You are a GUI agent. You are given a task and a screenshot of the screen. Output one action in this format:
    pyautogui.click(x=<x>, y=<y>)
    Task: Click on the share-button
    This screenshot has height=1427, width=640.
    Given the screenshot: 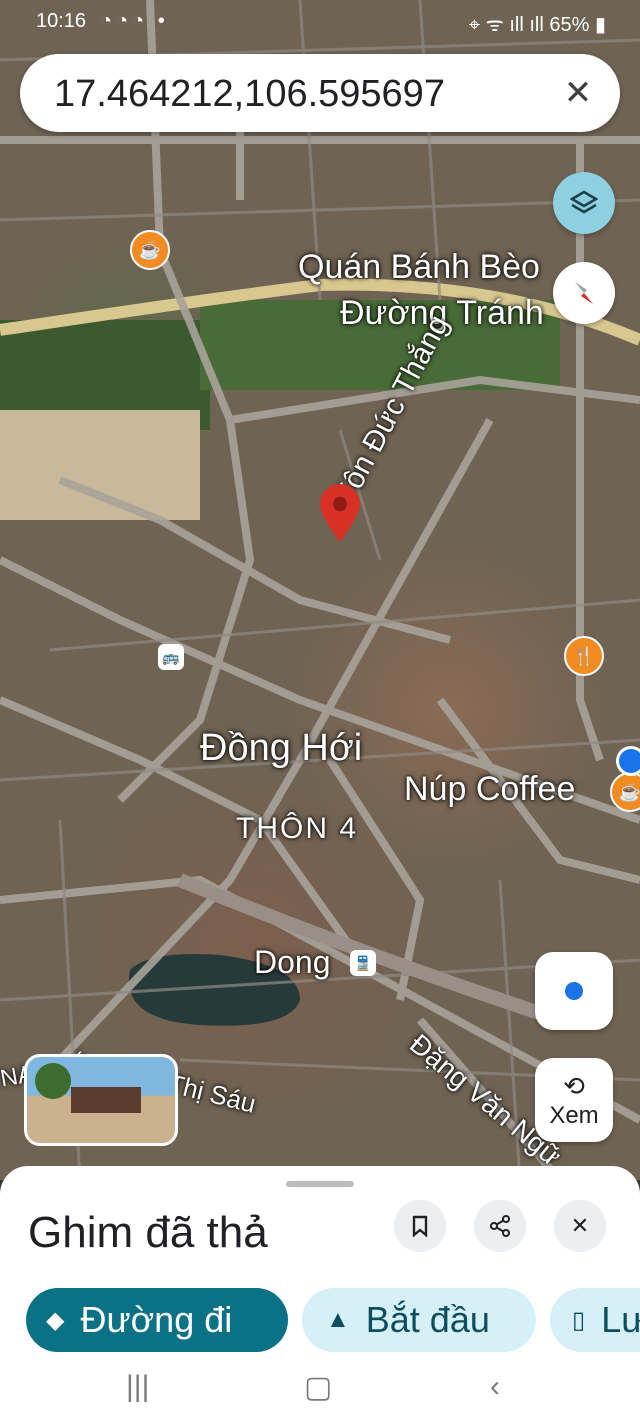 What is the action you would take?
    pyautogui.click(x=500, y=1226)
    